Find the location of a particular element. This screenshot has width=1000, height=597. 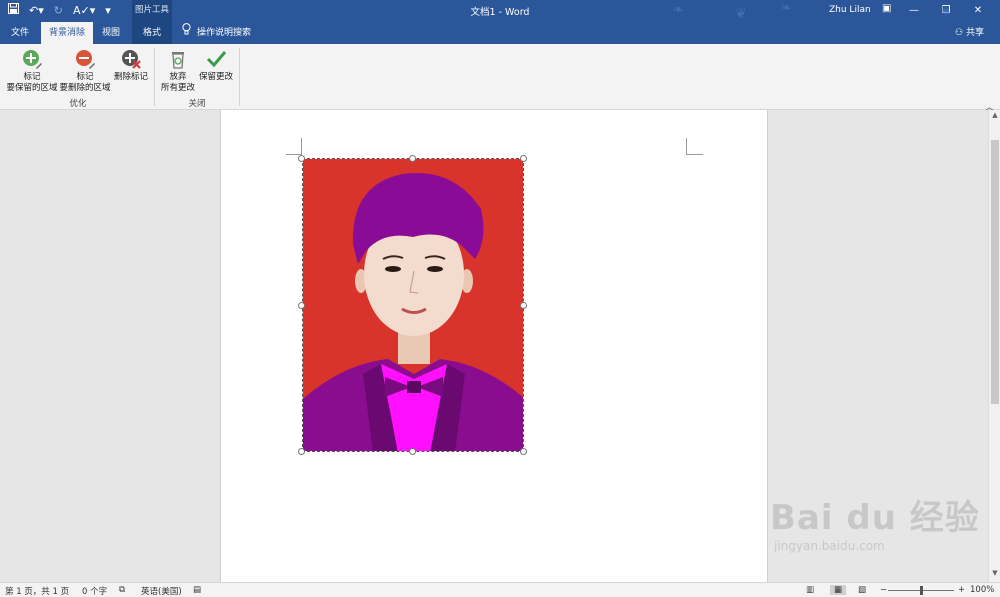

read-mode-icon: ▥ is located at coordinates (810, 590).